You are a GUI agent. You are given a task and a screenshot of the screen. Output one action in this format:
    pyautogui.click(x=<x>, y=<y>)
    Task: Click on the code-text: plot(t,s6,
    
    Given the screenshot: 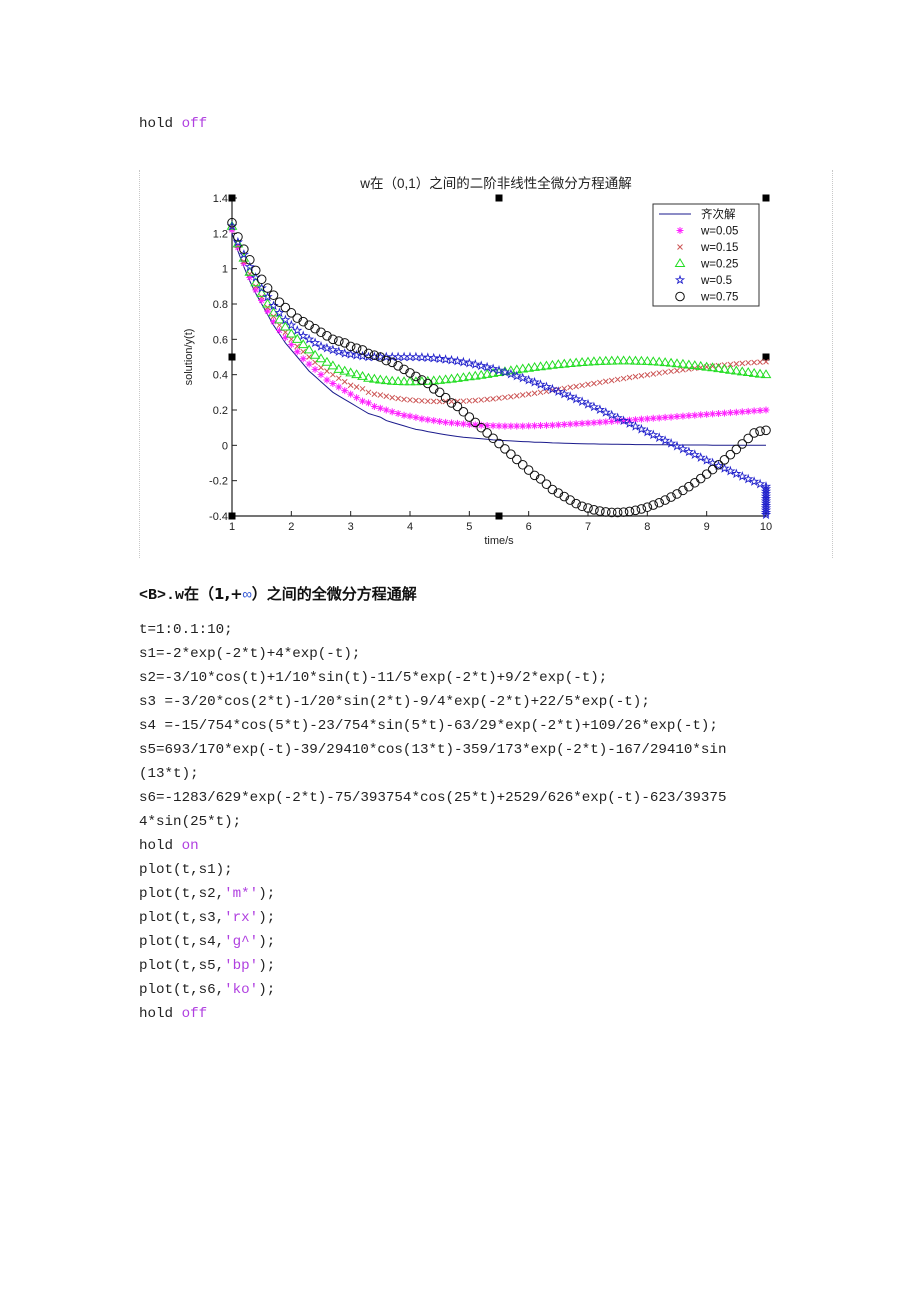 What is the action you would take?
    pyautogui.click(x=182, y=990)
    